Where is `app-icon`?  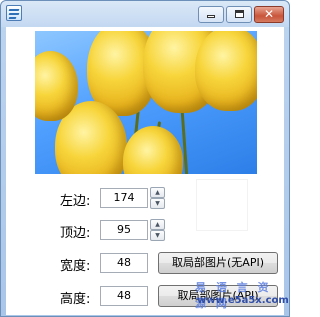
app-icon is located at coordinates (14, 13).